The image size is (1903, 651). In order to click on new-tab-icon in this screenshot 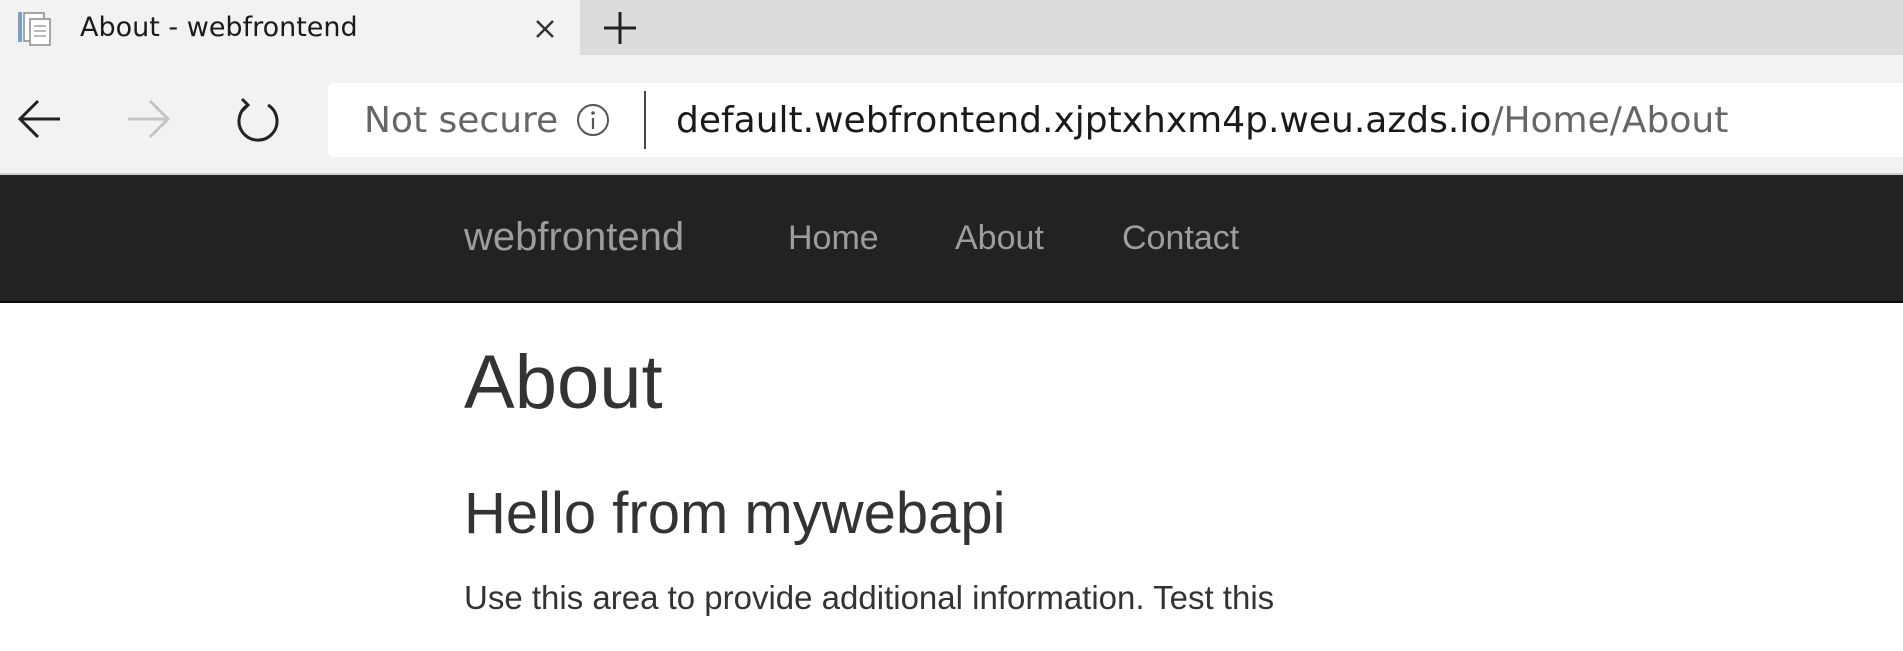, I will do `click(620, 28)`.